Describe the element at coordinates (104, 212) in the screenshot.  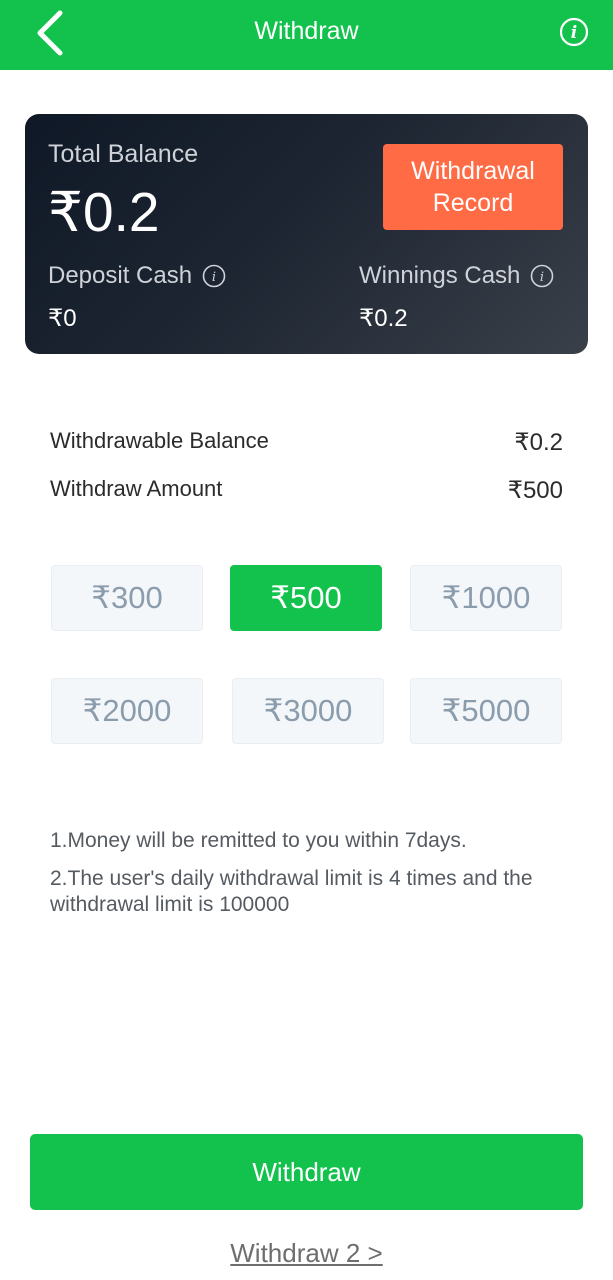
I see `total-balance-value: ₹0.2` at that location.